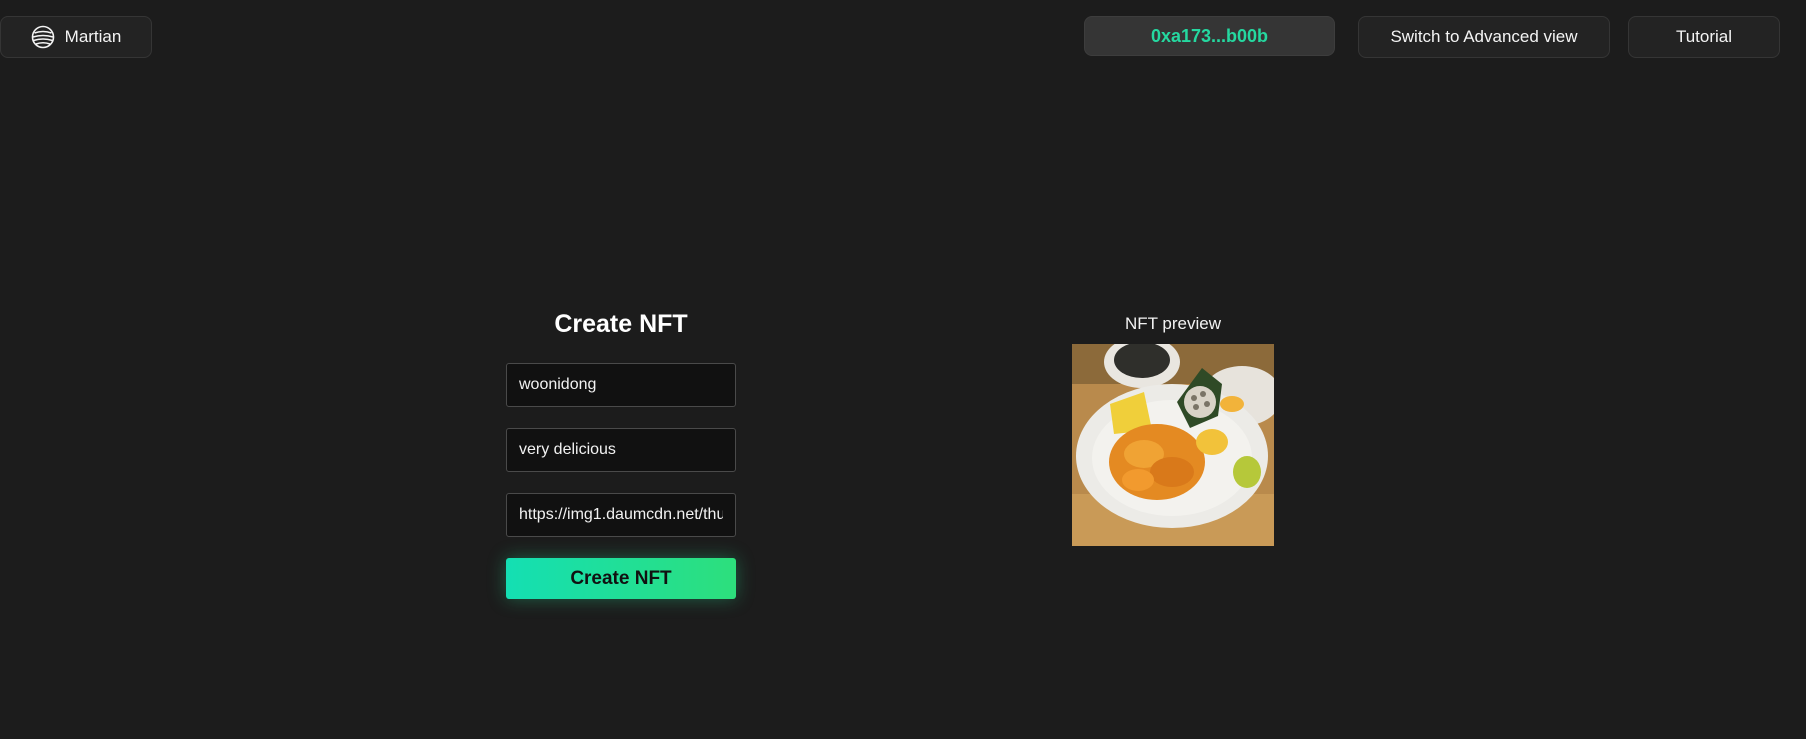 This screenshot has height=739, width=1806. What do you see at coordinates (621, 324) in the screenshot?
I see `form-title: Create NFT` at bounding box center [621, 324].